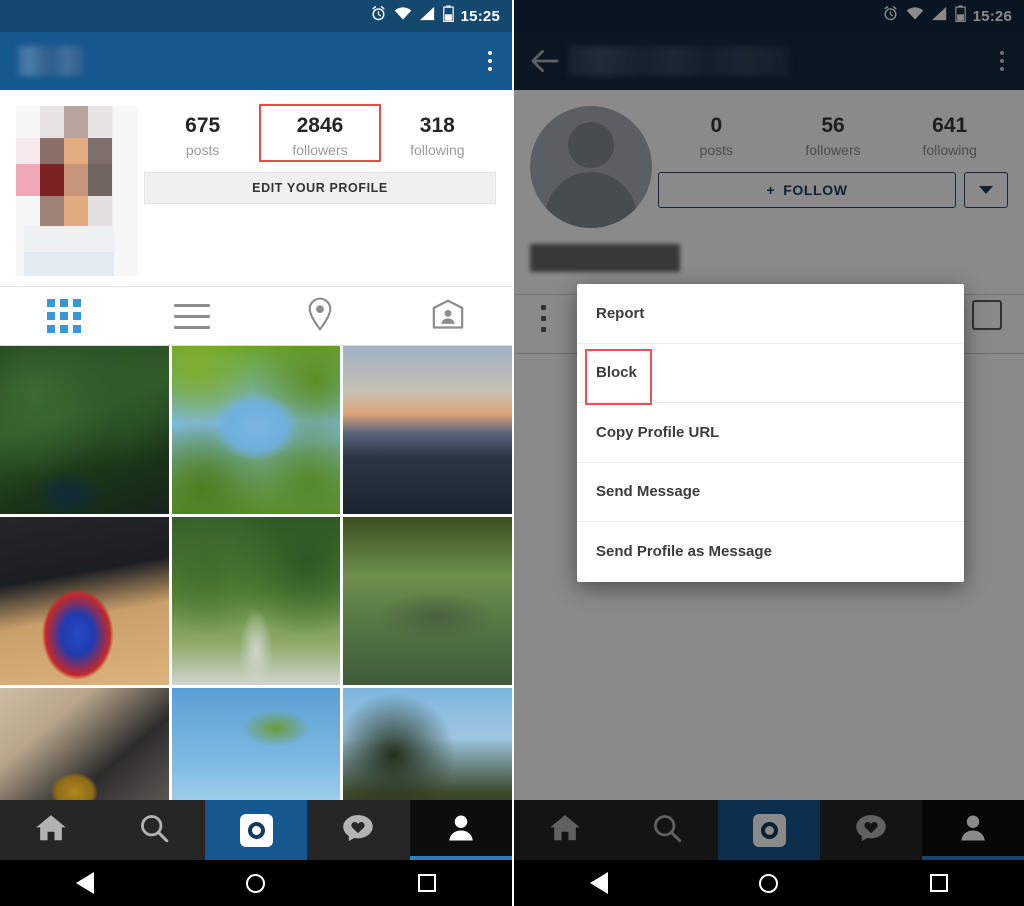 The width and height of the screenshot is (1024, 906). I want to click on home-icon, so click(51, 830).